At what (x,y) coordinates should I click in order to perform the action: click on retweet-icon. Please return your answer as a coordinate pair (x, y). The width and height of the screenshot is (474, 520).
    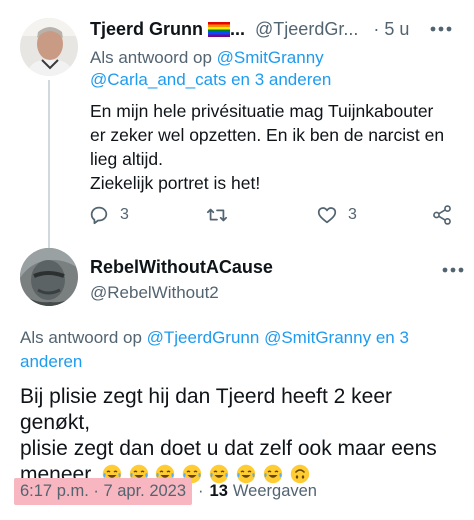
    Looking at the image, I should click on (217, 215).